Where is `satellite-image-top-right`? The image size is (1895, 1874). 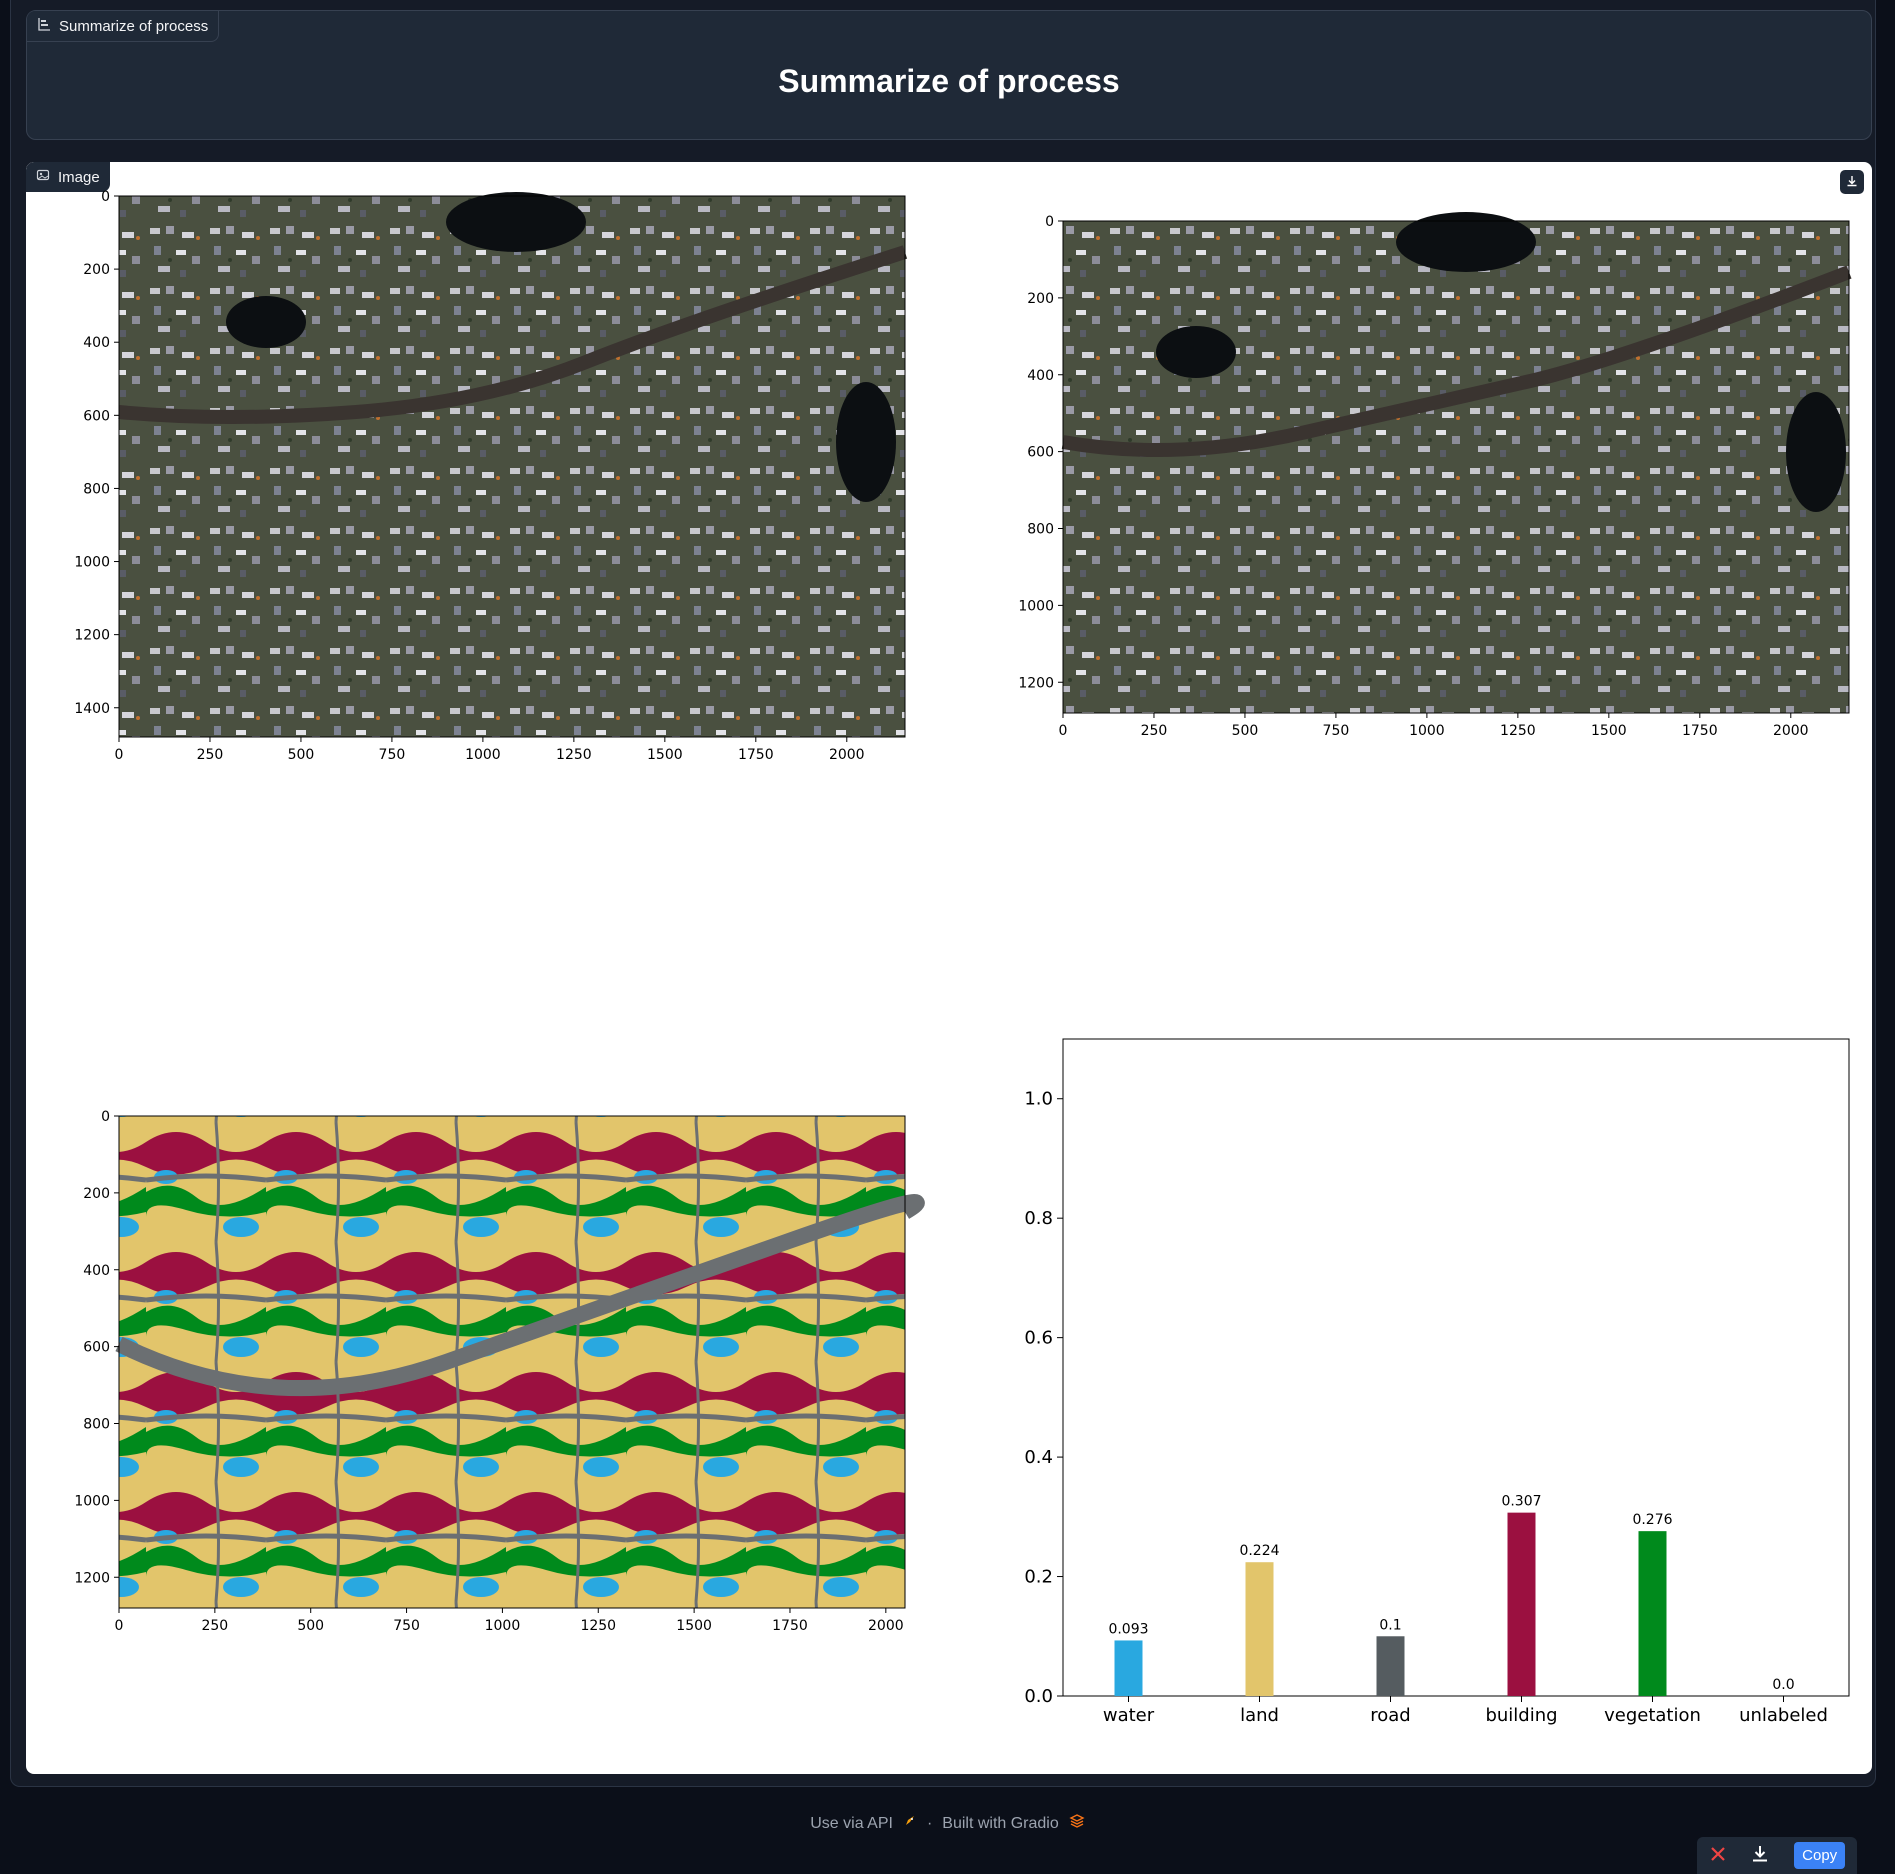
satellite-image-top-right is located at coordinates (1456, 467).